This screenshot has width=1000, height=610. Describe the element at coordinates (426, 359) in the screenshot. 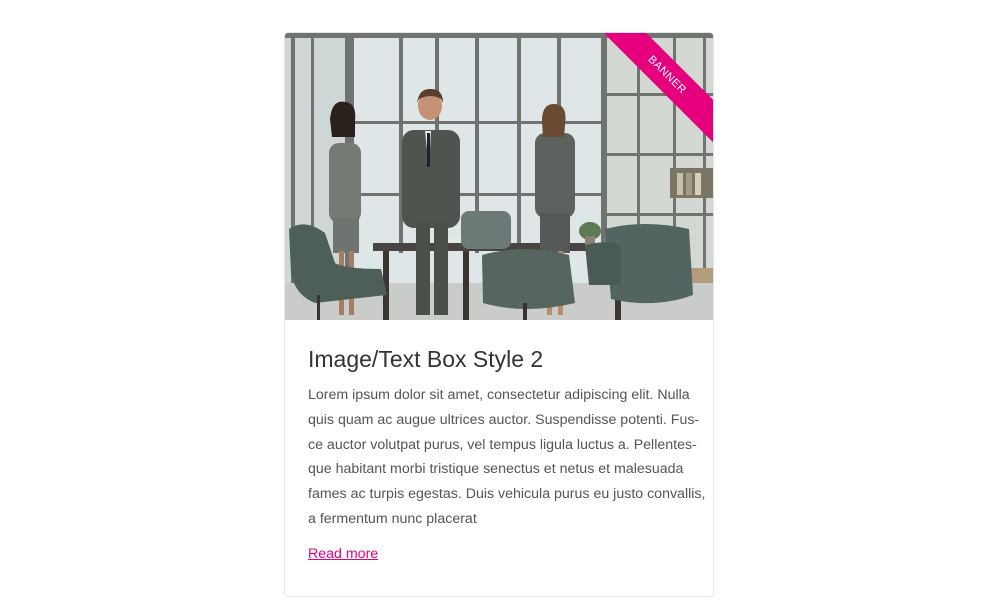

I see `card-title: Image/Text Box Style 2` at that location.